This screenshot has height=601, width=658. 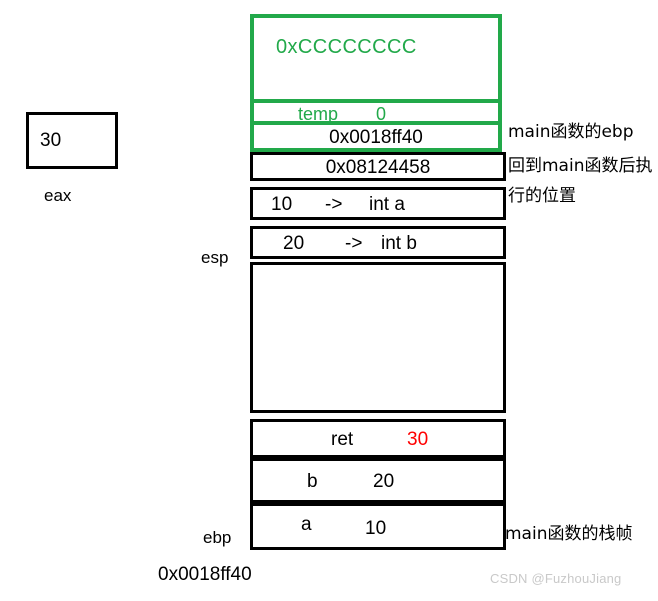 I want to click on param-b-value: 20, so click(x=294, y=243).